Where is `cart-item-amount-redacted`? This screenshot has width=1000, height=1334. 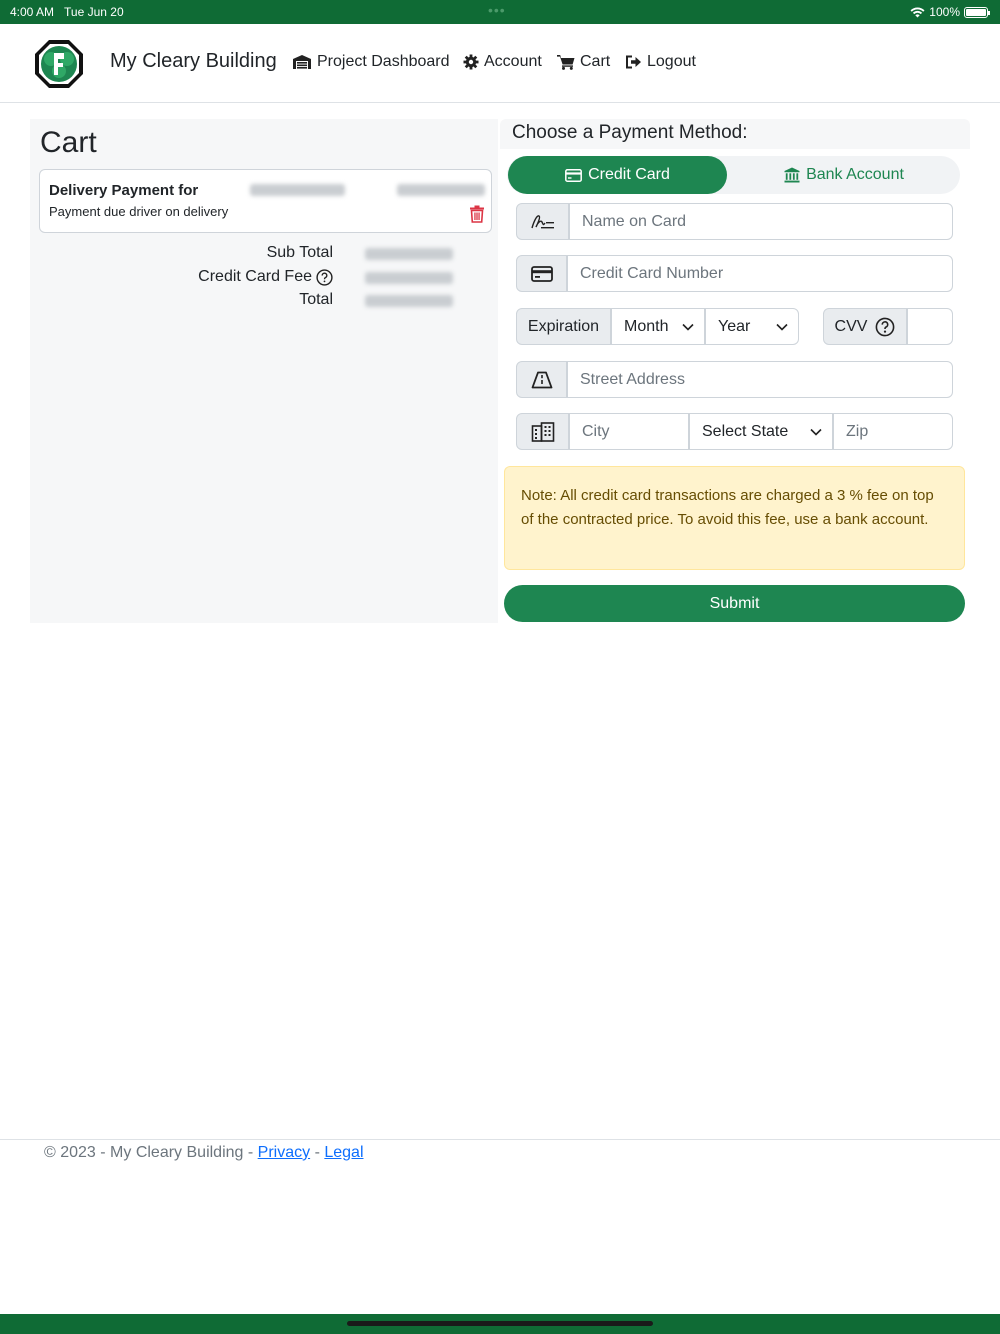
cart-item-amount-redacted is located at coordinates (441, 190).